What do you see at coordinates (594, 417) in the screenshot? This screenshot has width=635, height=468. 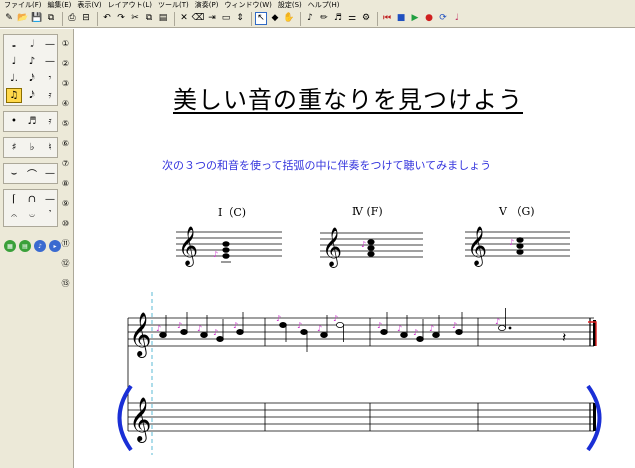 I see `accompaniment-end-bar` at bounding box center [594, 417].